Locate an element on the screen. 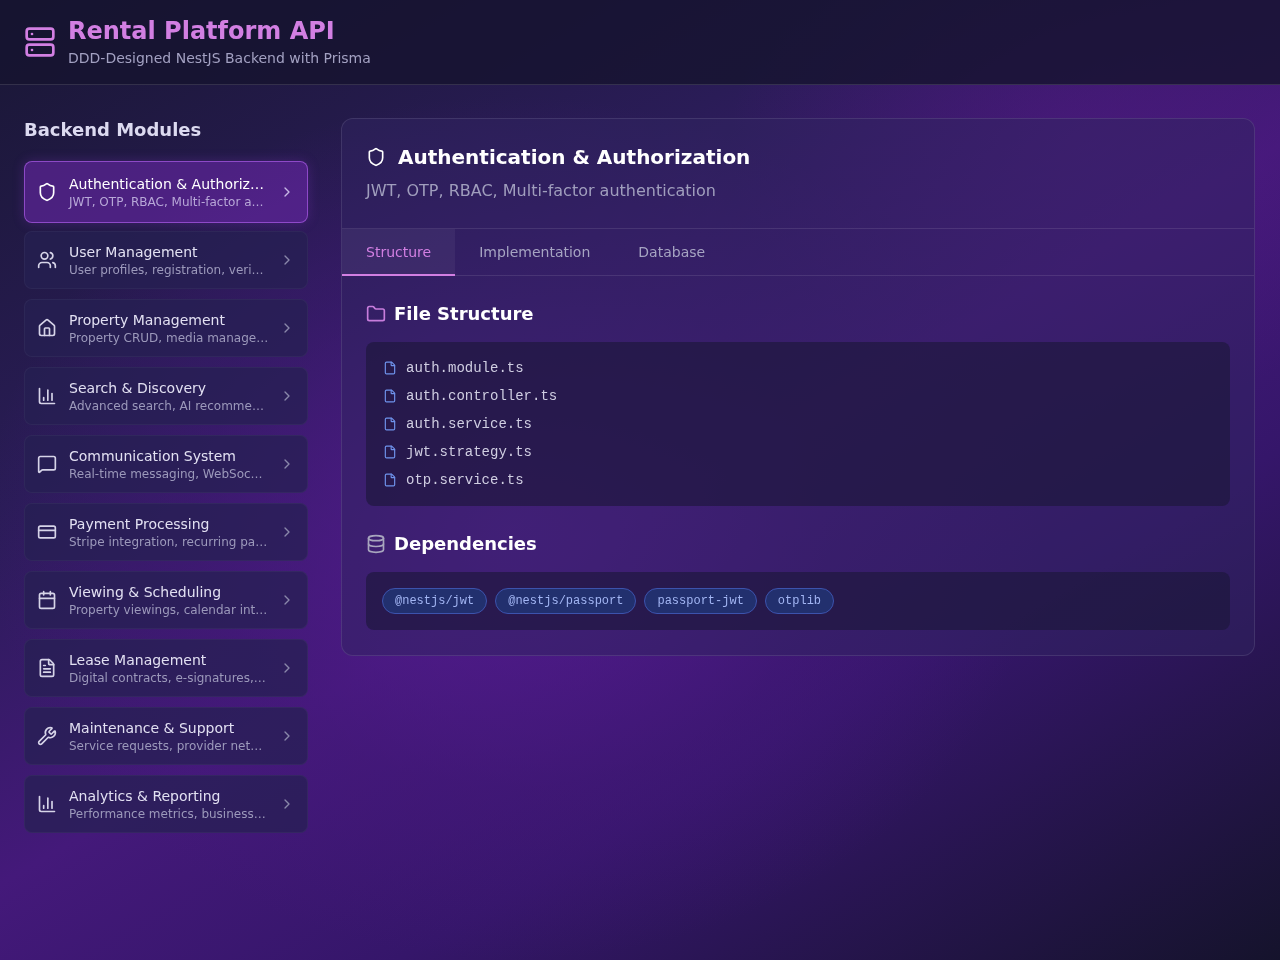 This screenshot has height=960, width=1280. package-tag: otplib is located at coordinates (799, 601).